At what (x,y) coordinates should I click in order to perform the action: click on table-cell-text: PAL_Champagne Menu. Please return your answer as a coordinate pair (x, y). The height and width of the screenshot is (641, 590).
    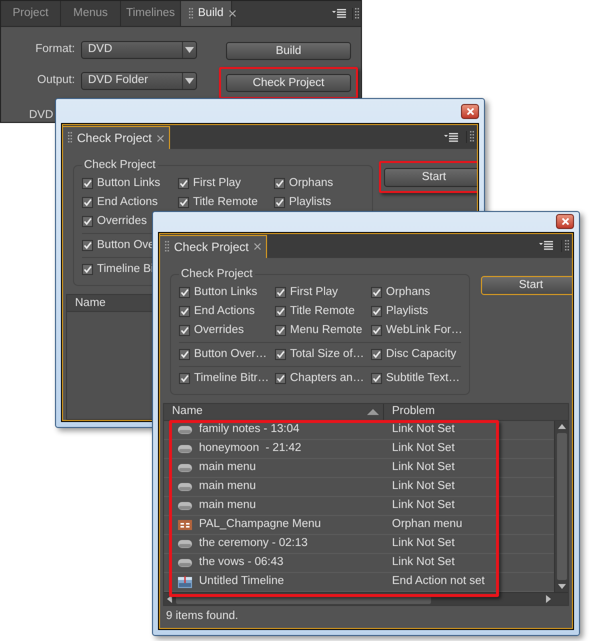
    Looking at the image, I should click on (260, 524).